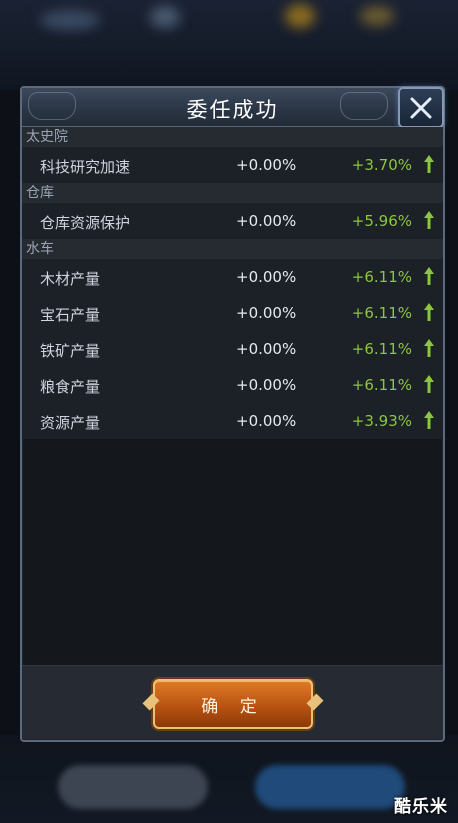 This screenshot has width=458, height=823. Describe the element at coordinates (70, 279) in the screenshot. I see `bonus-label: 木材产量` at that location.